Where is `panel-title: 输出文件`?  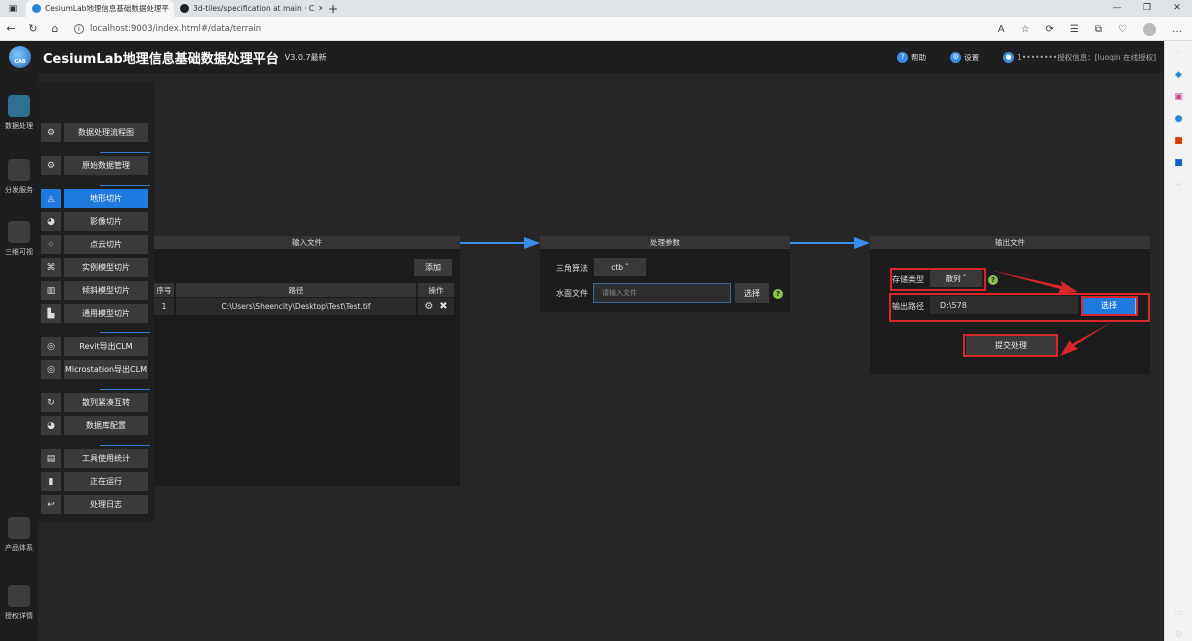 panel-title: 输出文件 is located at coordinates (1010, 242).